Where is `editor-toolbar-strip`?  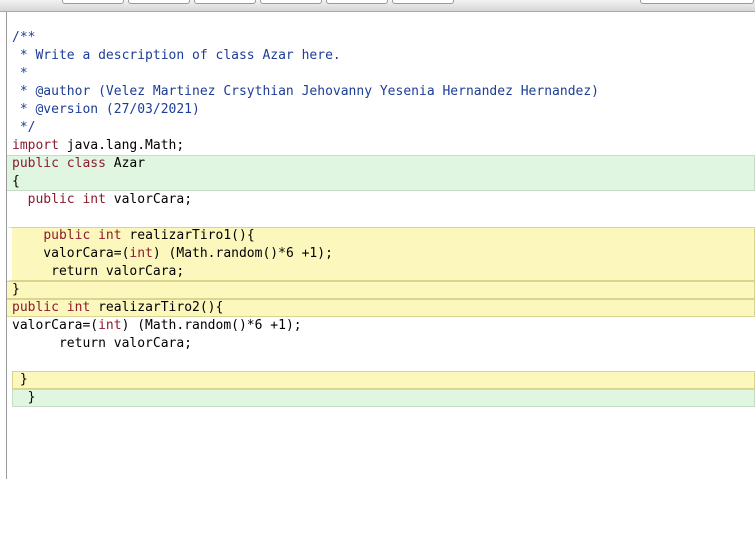 editor-toolbar-strip is located at coordinates (377, 6).